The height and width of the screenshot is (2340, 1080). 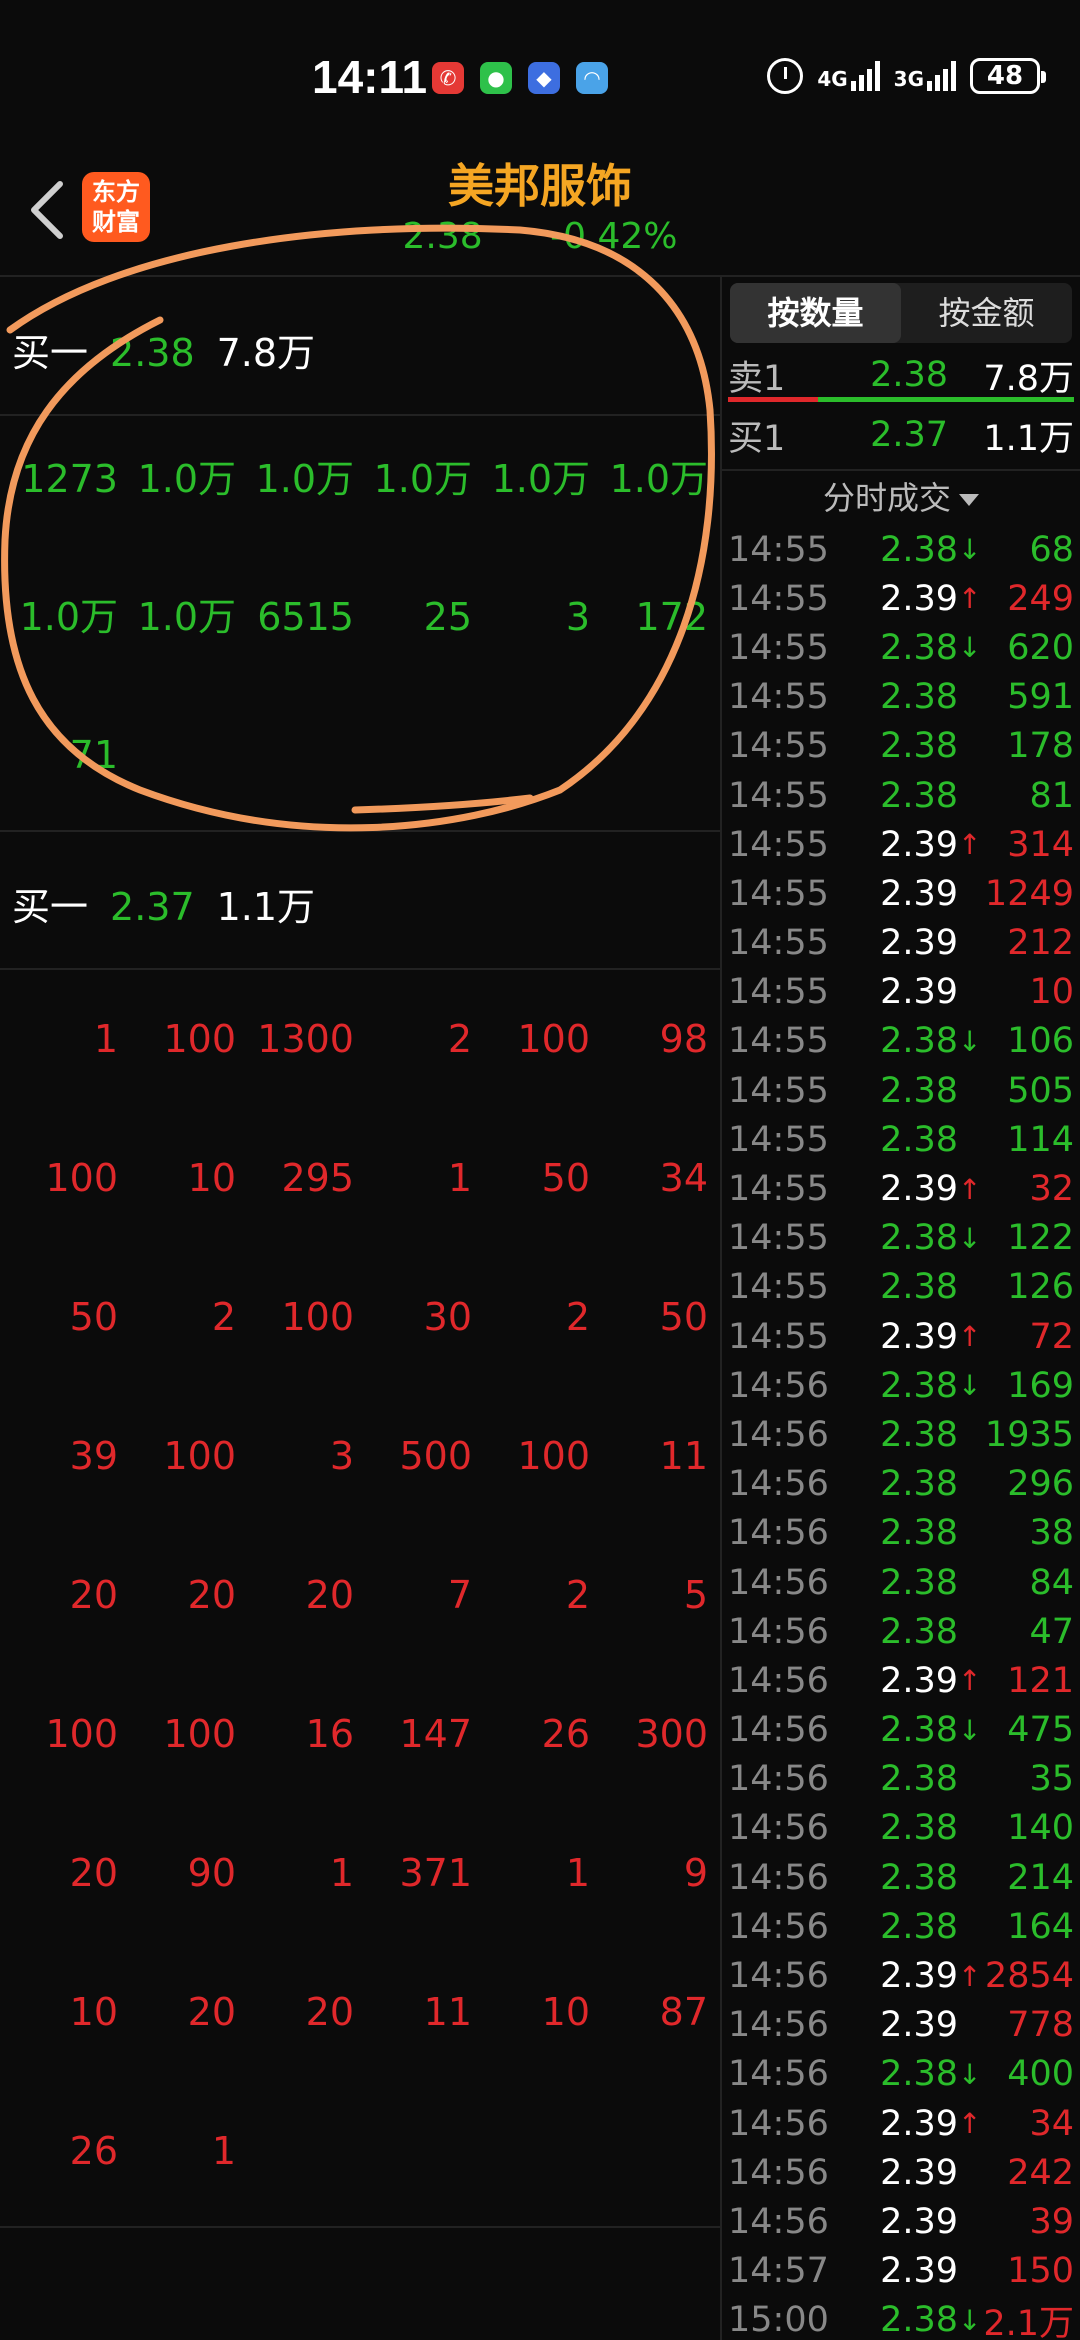 What do you see at coordinates (1040, 1828) in the screenshot?
I see `tick-volume: 140` at bounding box center [1040, 1828].